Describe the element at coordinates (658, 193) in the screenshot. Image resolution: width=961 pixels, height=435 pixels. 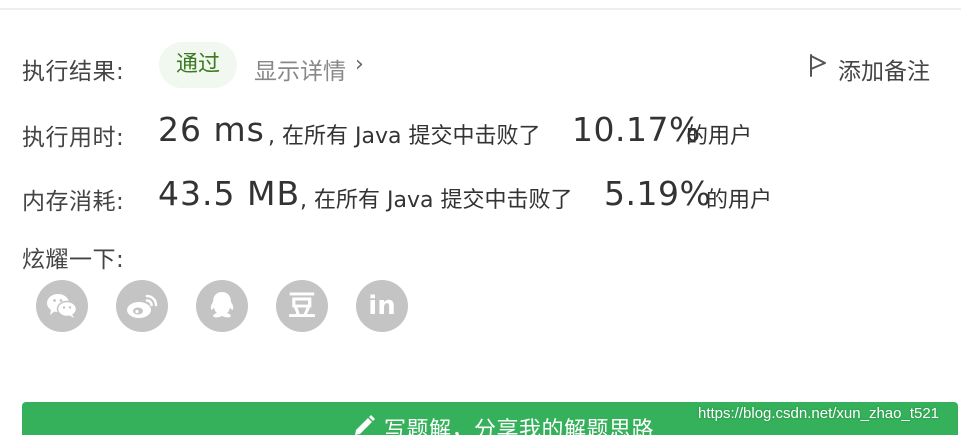
I see `memory-percent: 5.19%` at that location.